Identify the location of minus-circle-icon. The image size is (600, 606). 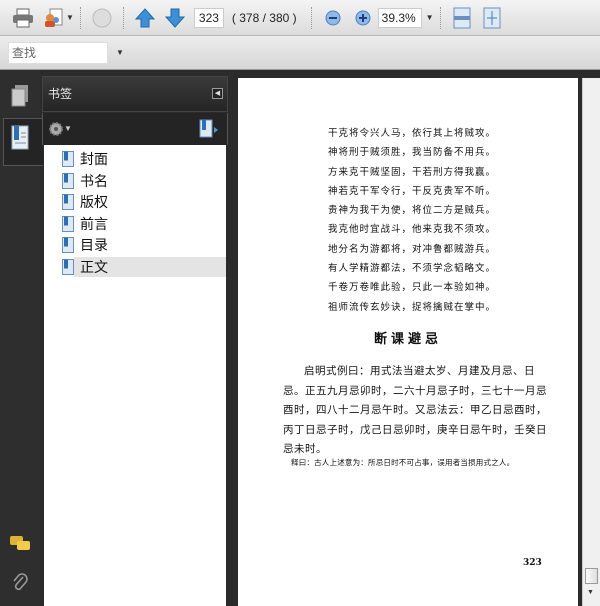
(333, 17).